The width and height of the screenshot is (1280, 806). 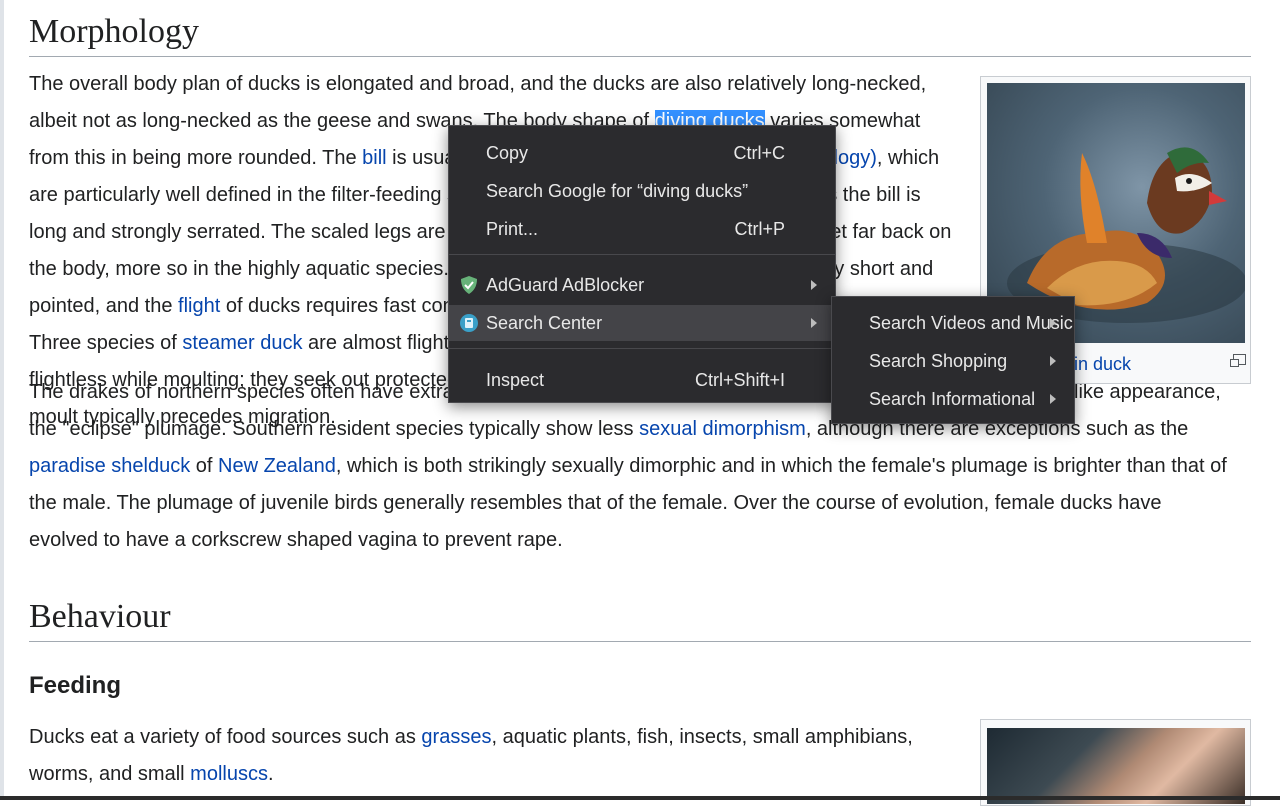 I want to click on adguard-shield-icon, so click(x=469, y=285).